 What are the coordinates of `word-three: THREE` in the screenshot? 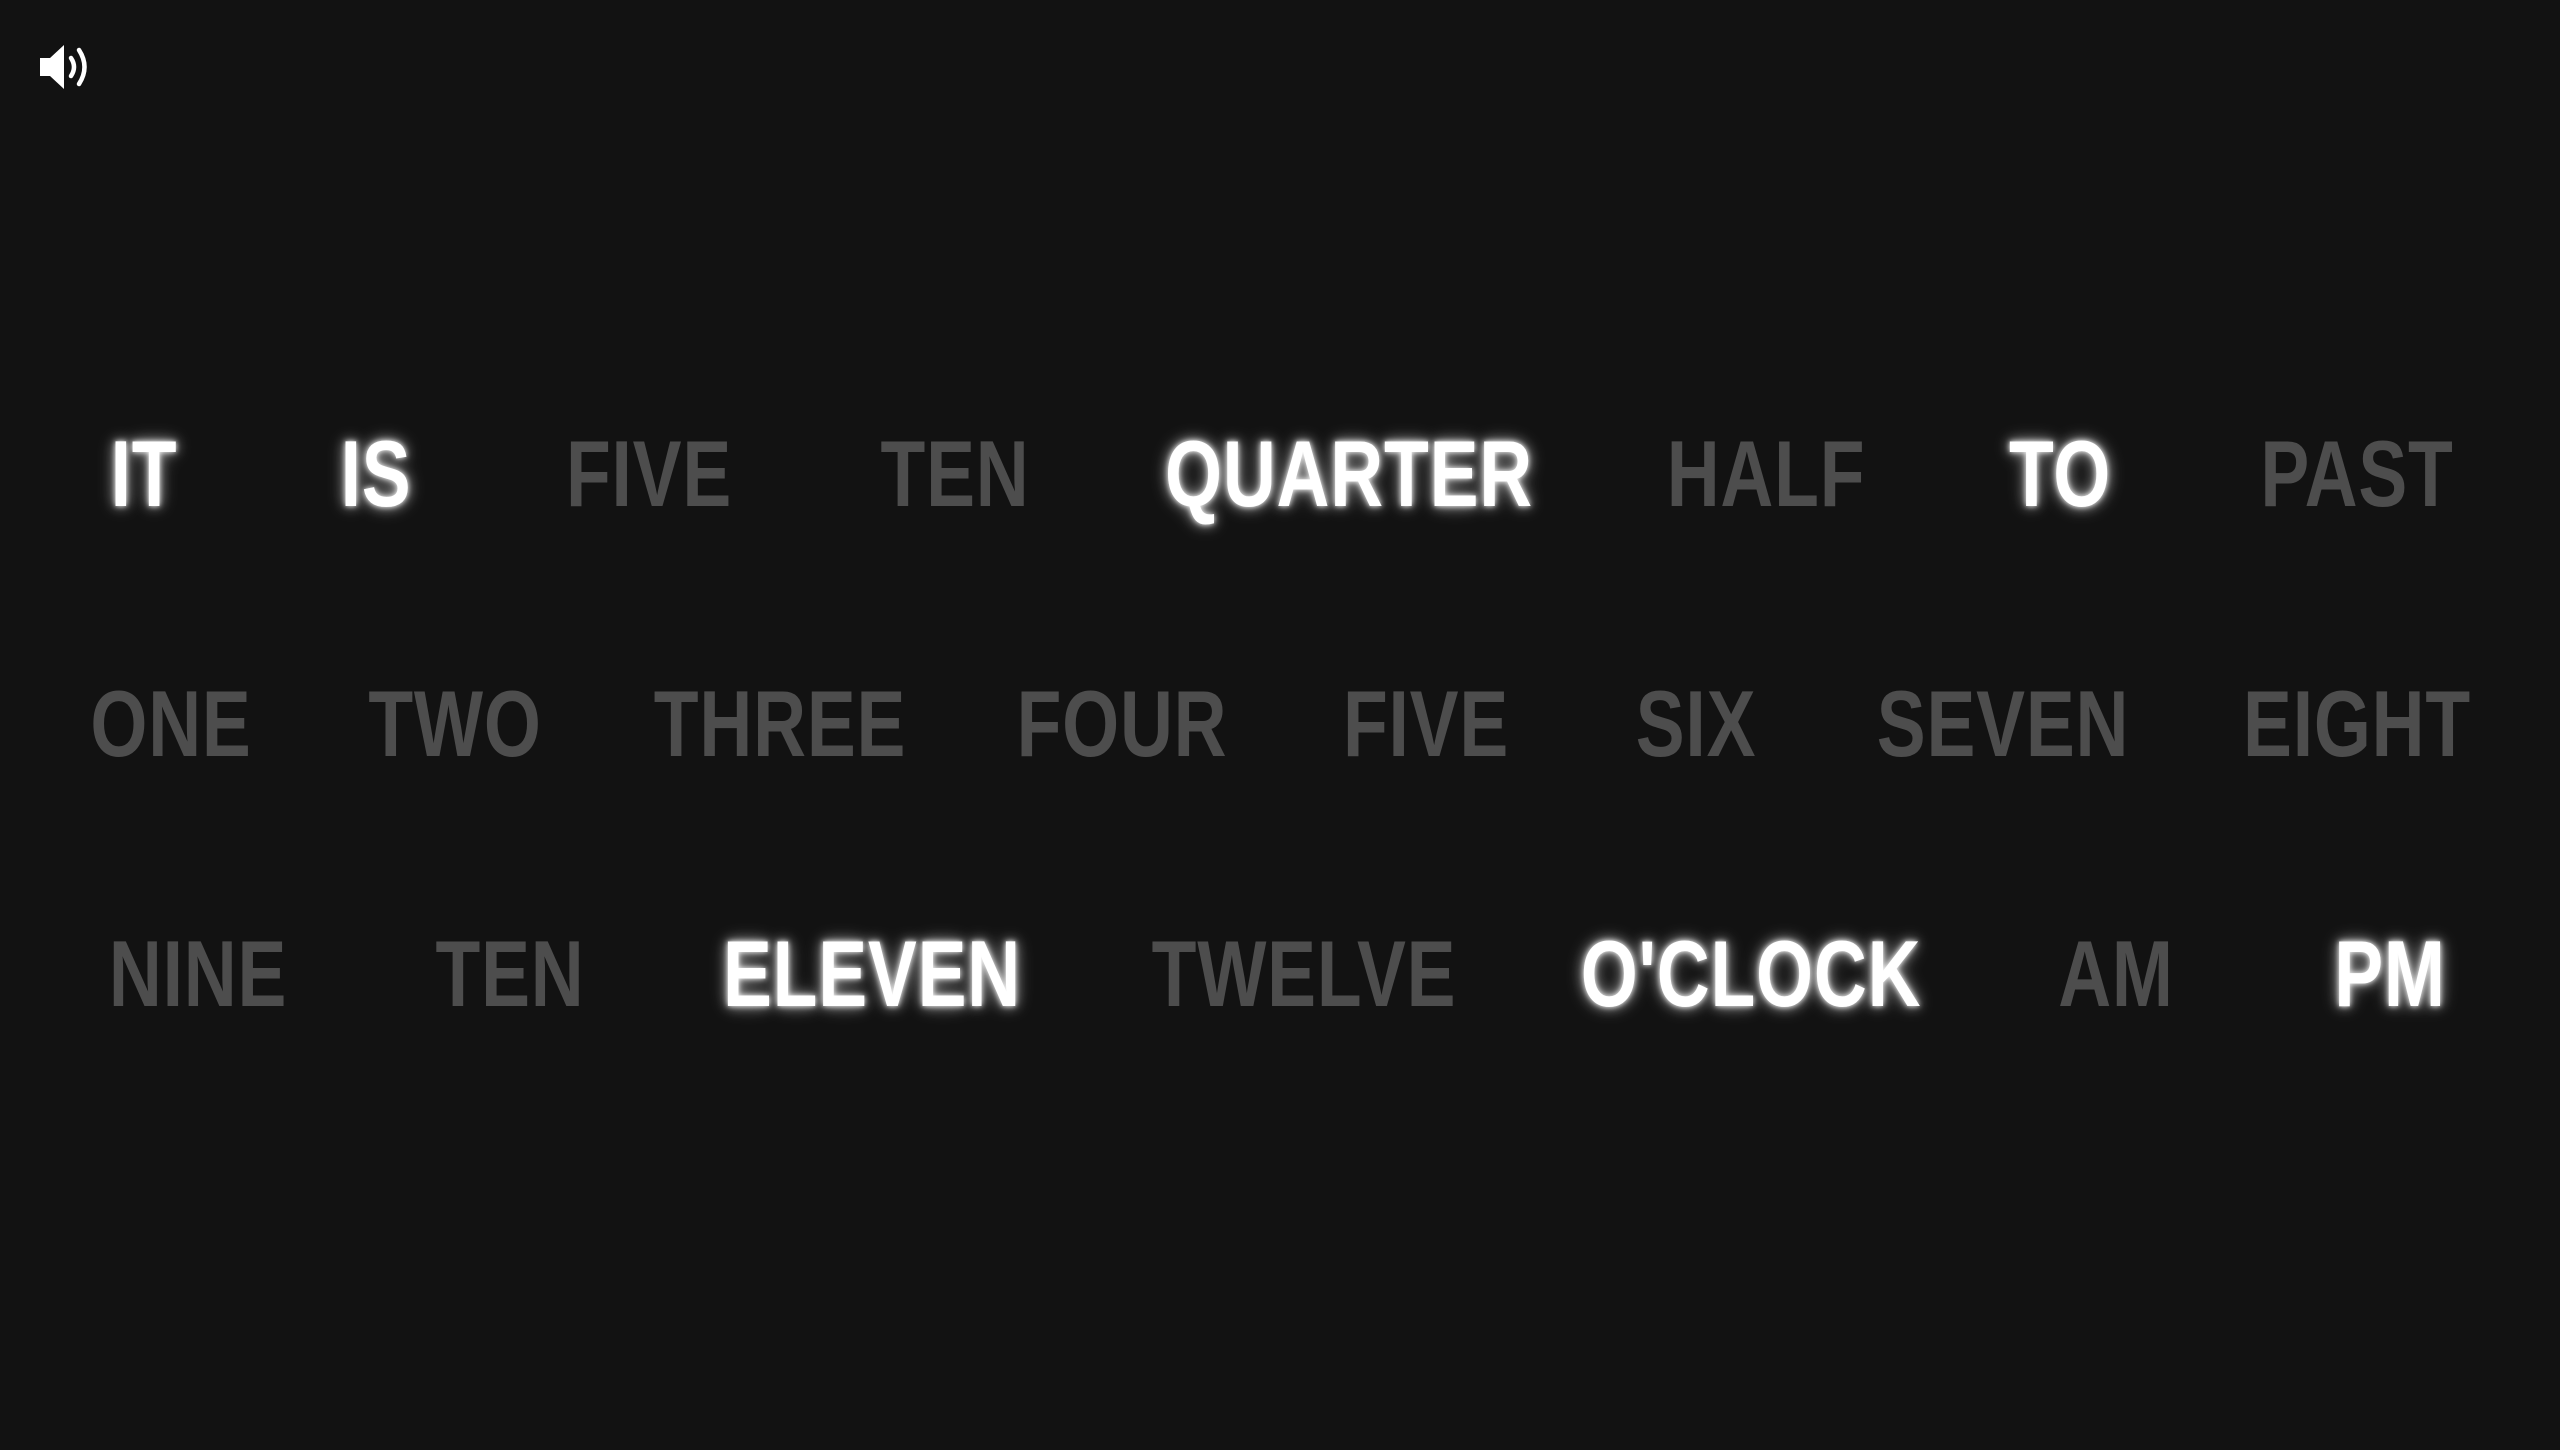 It's located at (780, 723).